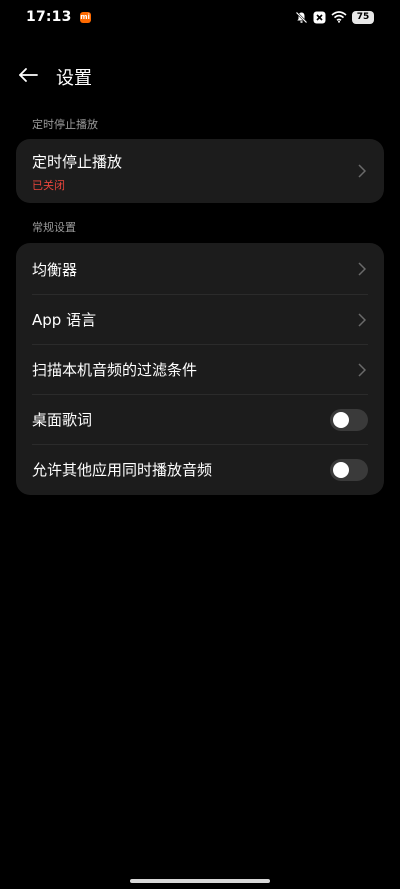 This screenshot has width=400, height=889. I want to click on app-language-item: App 语言, so click(200, 319).